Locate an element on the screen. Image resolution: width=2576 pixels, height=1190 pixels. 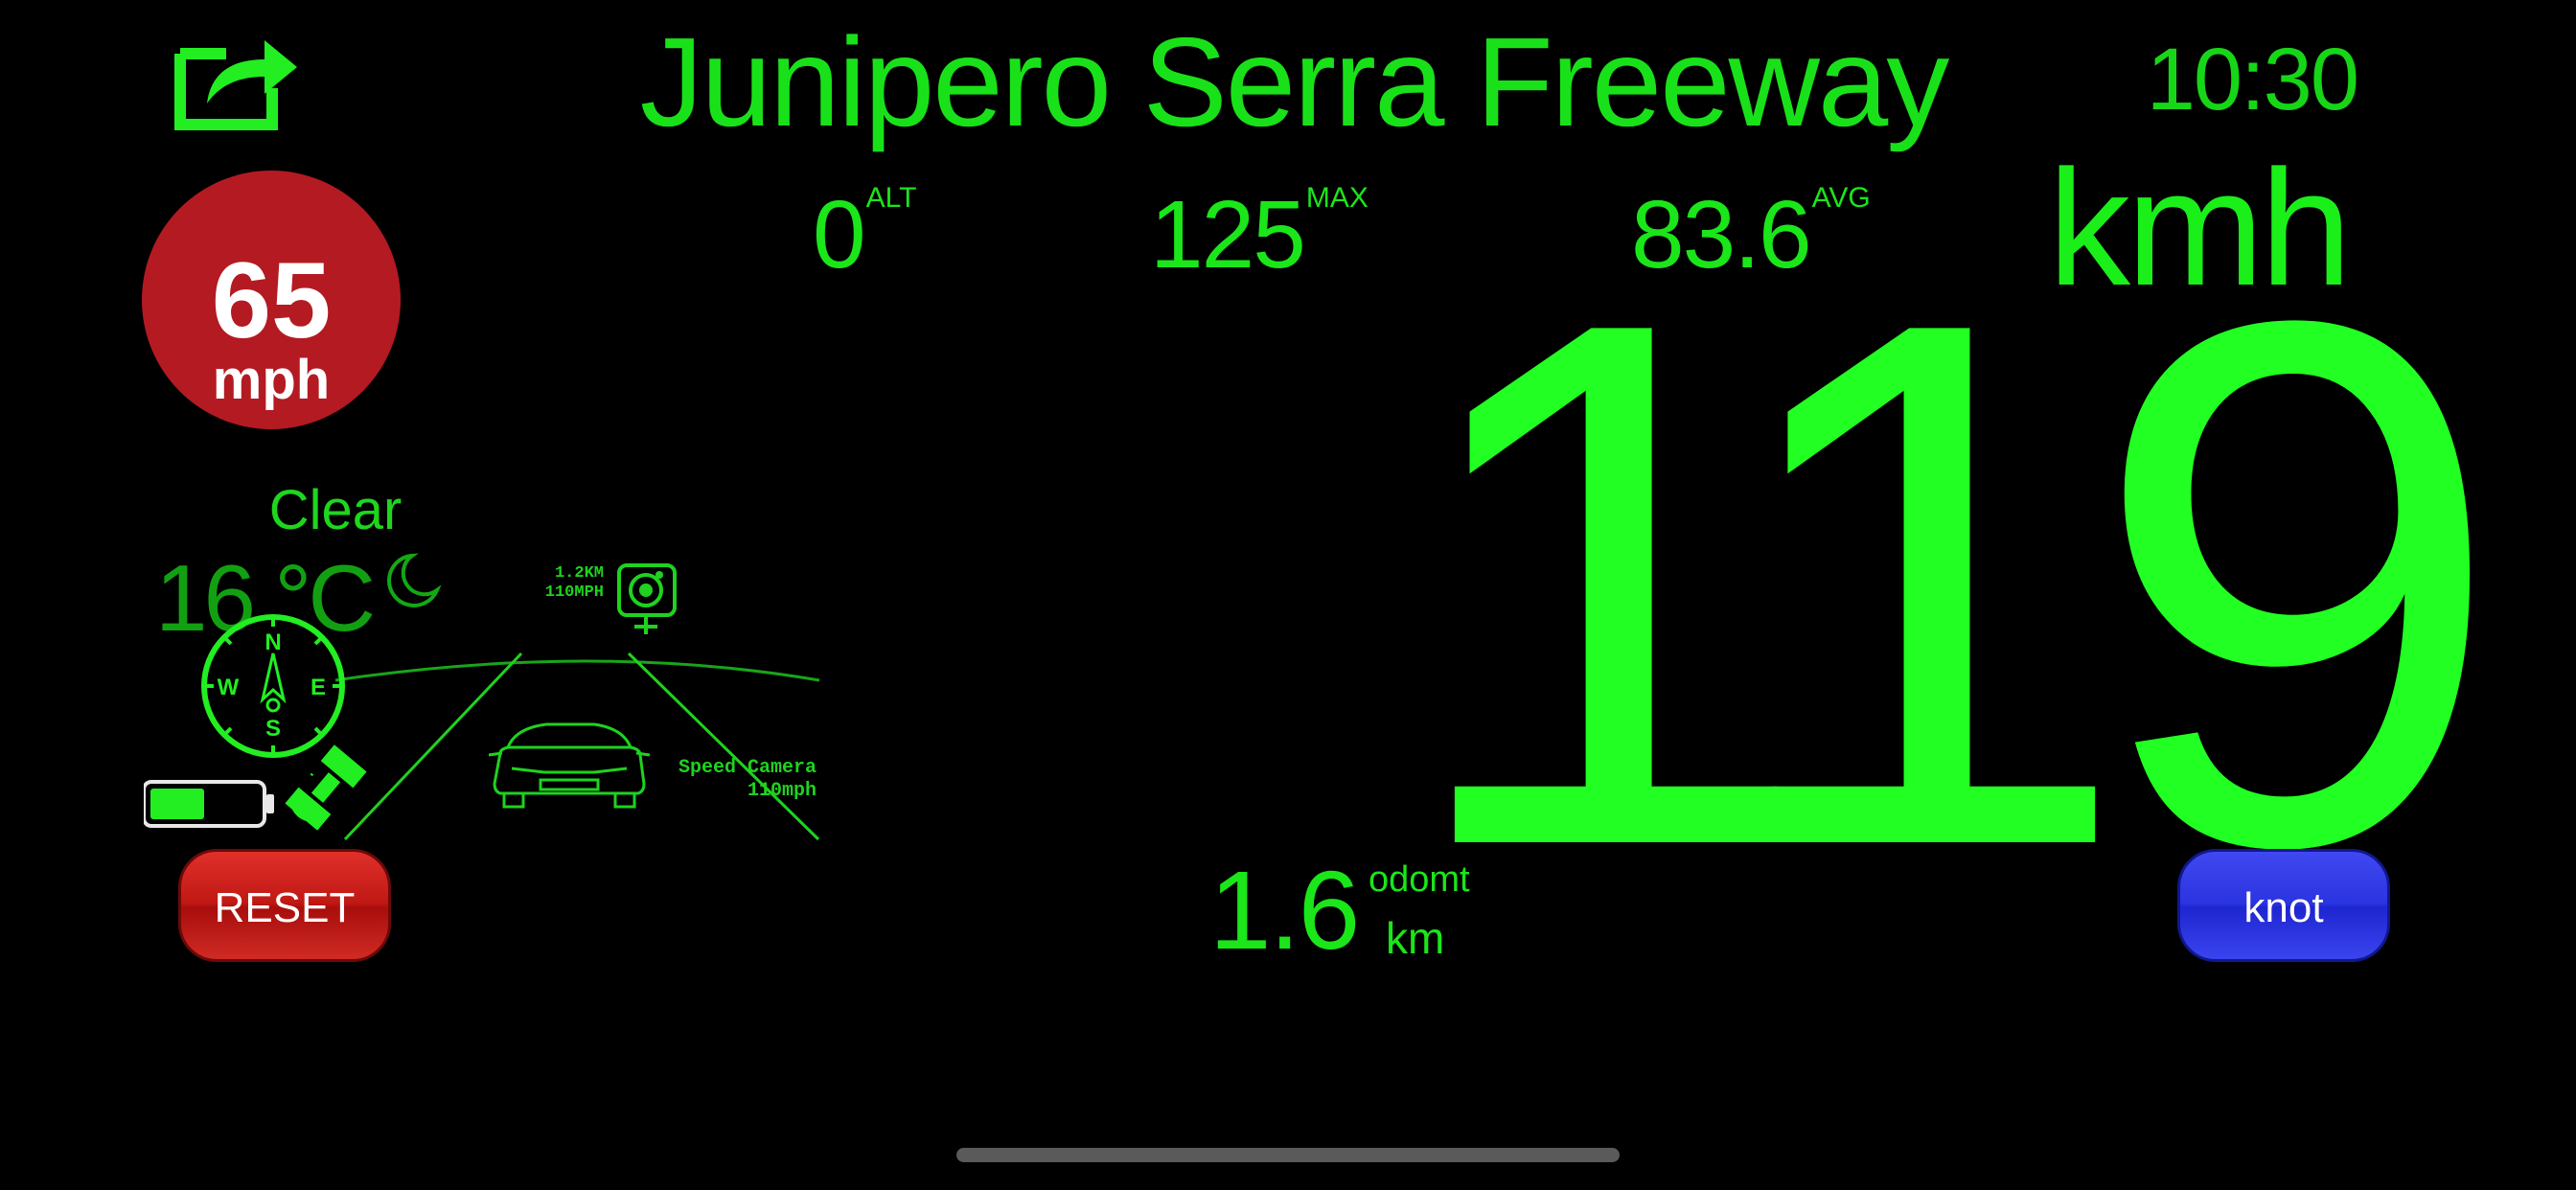
weather-condition: Clear is located at coordinates (335, 510).